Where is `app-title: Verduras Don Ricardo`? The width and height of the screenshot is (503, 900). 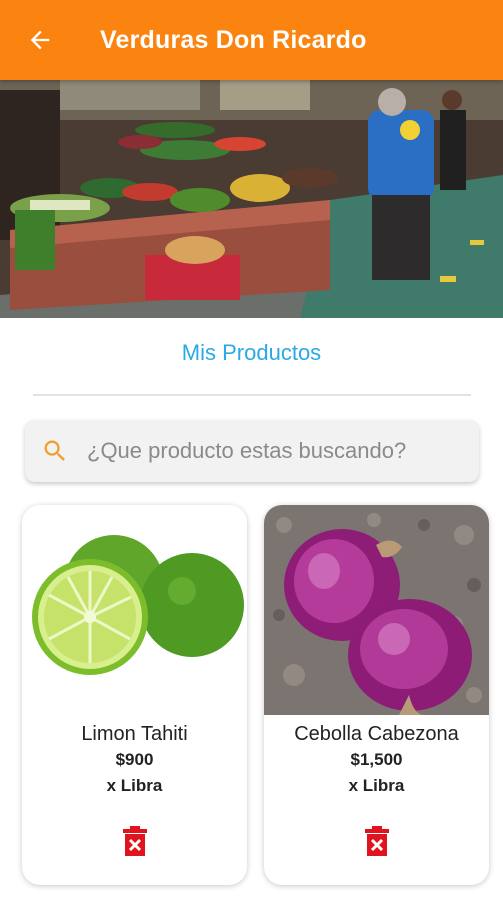
app-title: Verduras Don Ricardo is located at coordinates (233, 39).